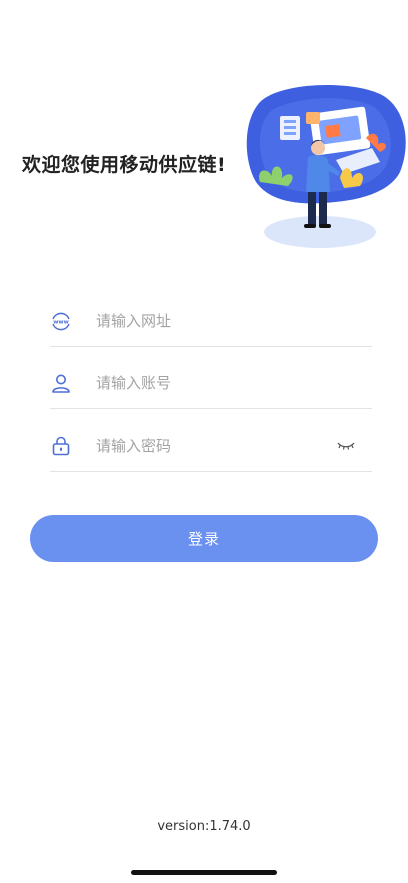  I want to click on svg-text: www, so click(61, 322).